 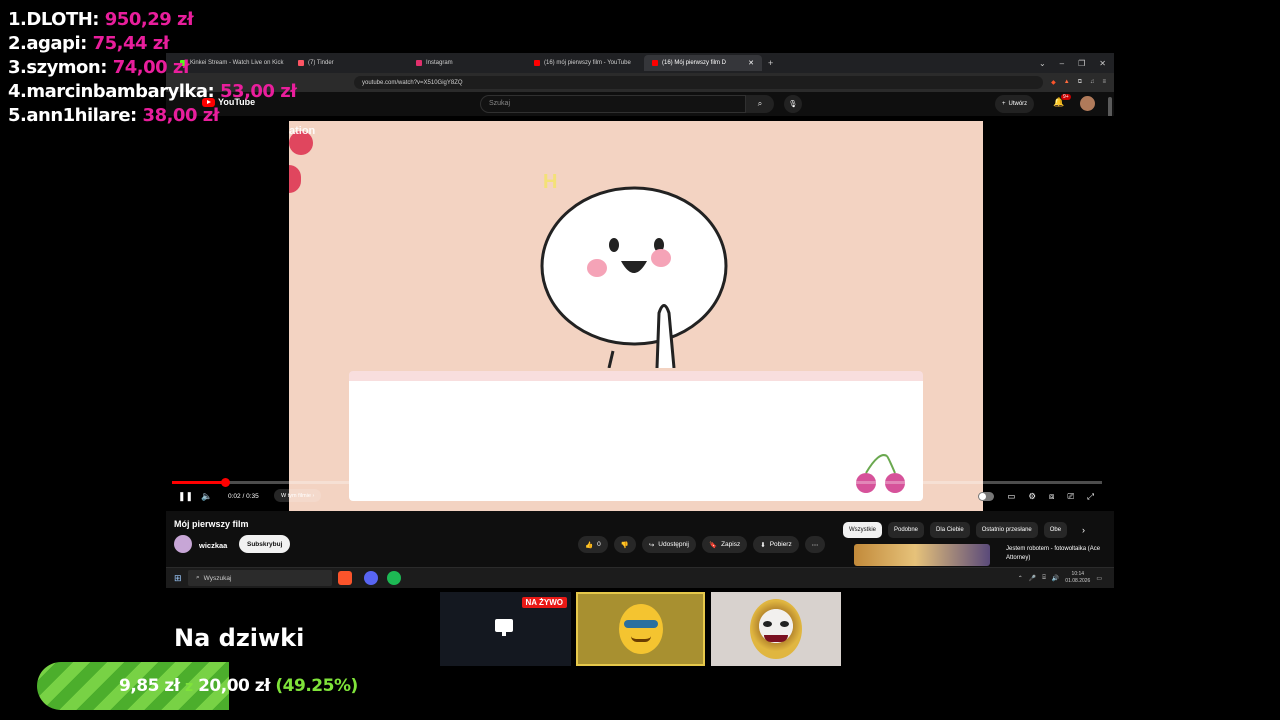 What do you see at coordinates (906, 530) in the screenshot?
I see `chip-similar: Podobne` at bounding box center [906, 530].